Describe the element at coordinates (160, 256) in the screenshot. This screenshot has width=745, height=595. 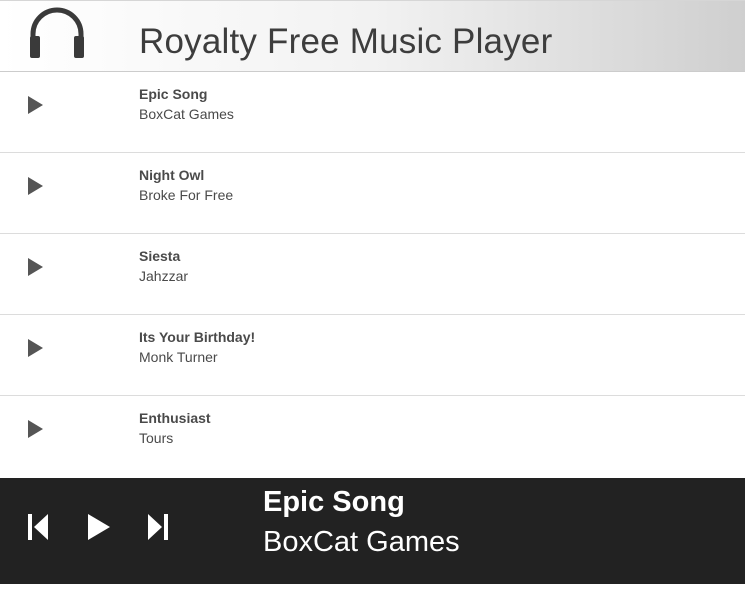
I see `track-title: Siesta` at that location.